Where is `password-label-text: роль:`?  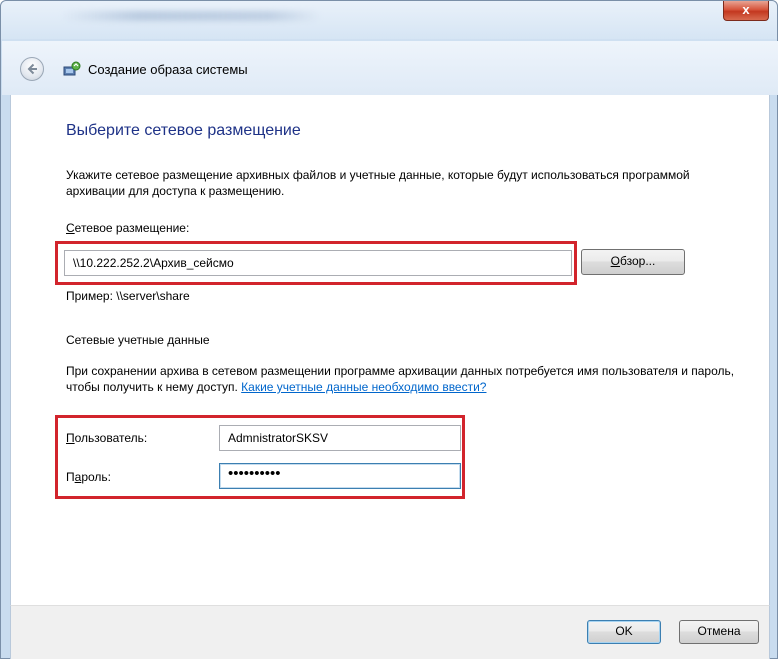
password-label-text: роль: is located at coordinates (96, 477).